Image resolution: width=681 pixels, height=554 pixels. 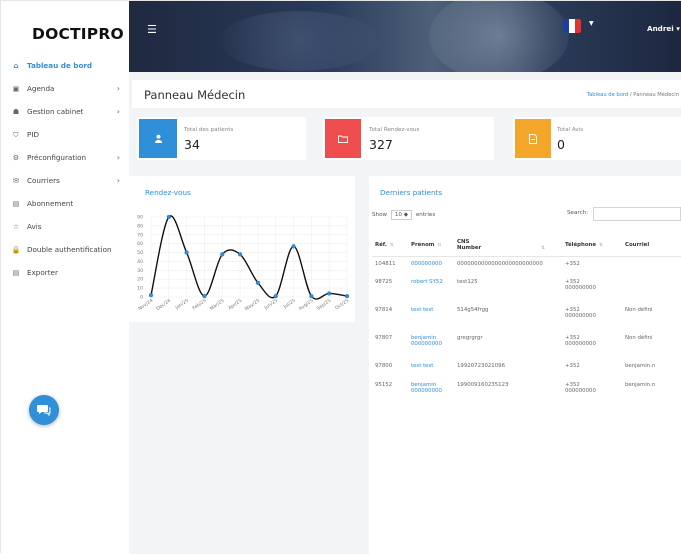 What do you see at coordinates (65, 226) in the screenshot?
I see `sidebar-item-avis: ☆ Avis` at bounding box center [65, 226].